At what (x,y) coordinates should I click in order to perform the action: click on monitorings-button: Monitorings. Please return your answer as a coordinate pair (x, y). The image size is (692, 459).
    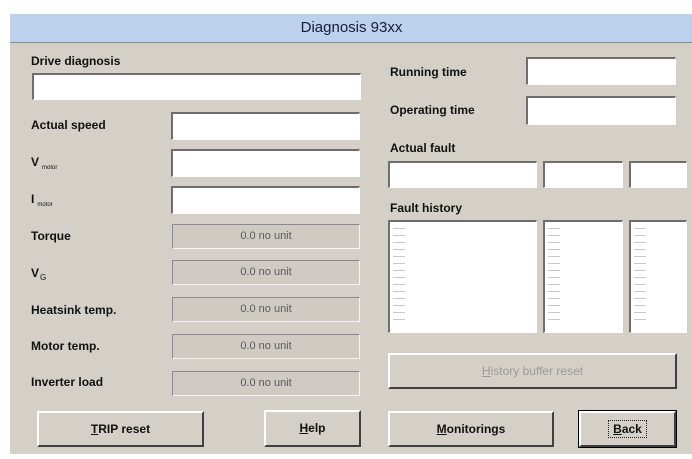
    Looking at the image, I should click on (471, 429).